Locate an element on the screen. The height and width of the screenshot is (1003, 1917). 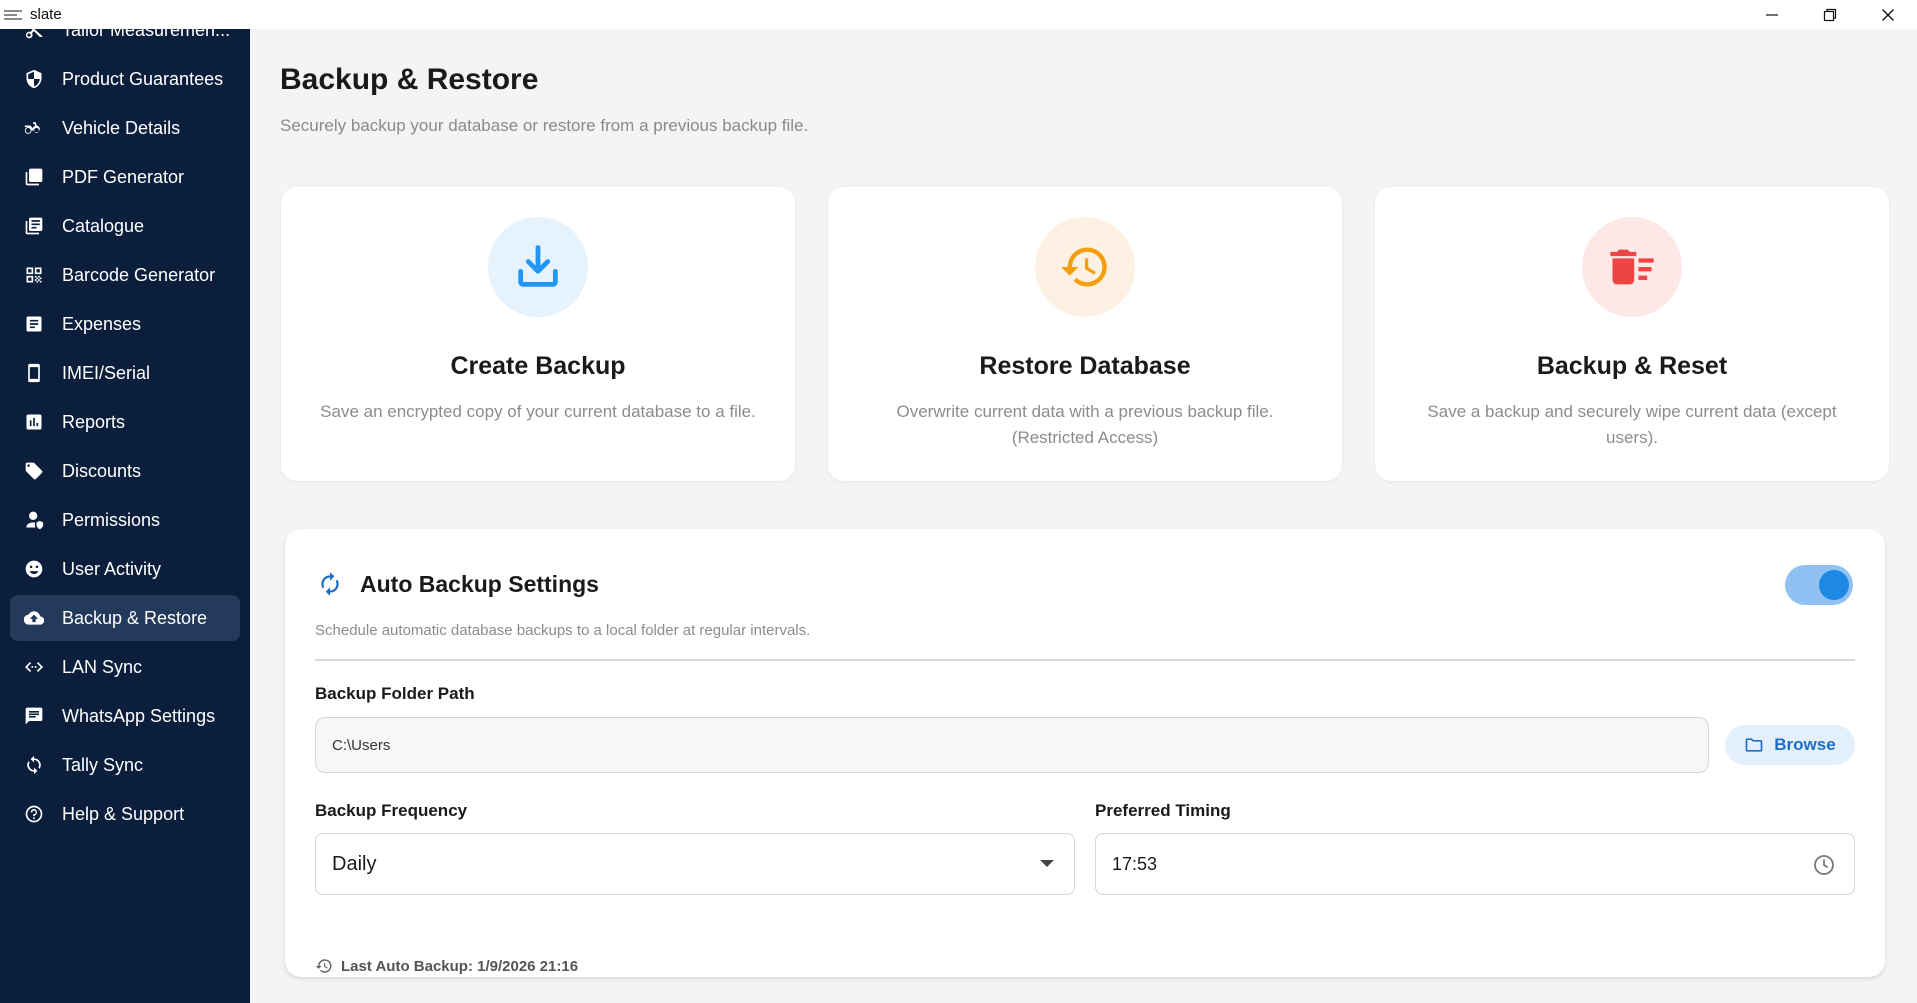
sidebar-item-pdf-generator: PDF Generator is located at coordinates (125, 177).